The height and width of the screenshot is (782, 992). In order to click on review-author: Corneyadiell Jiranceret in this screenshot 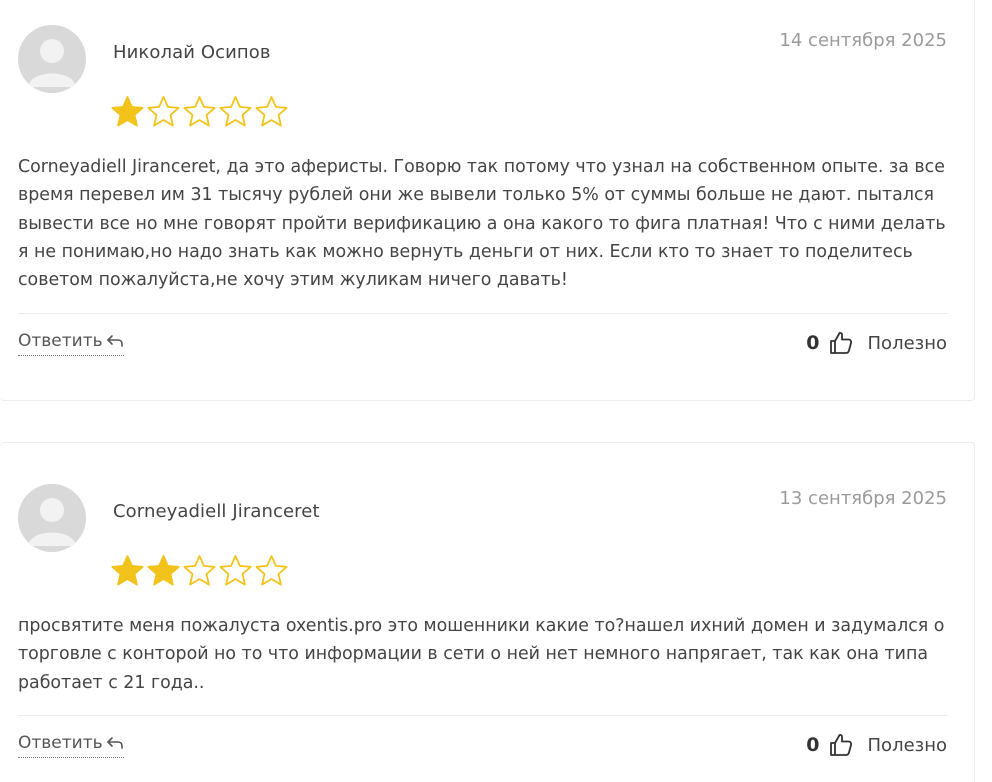, I will do `click(216, 511)`.